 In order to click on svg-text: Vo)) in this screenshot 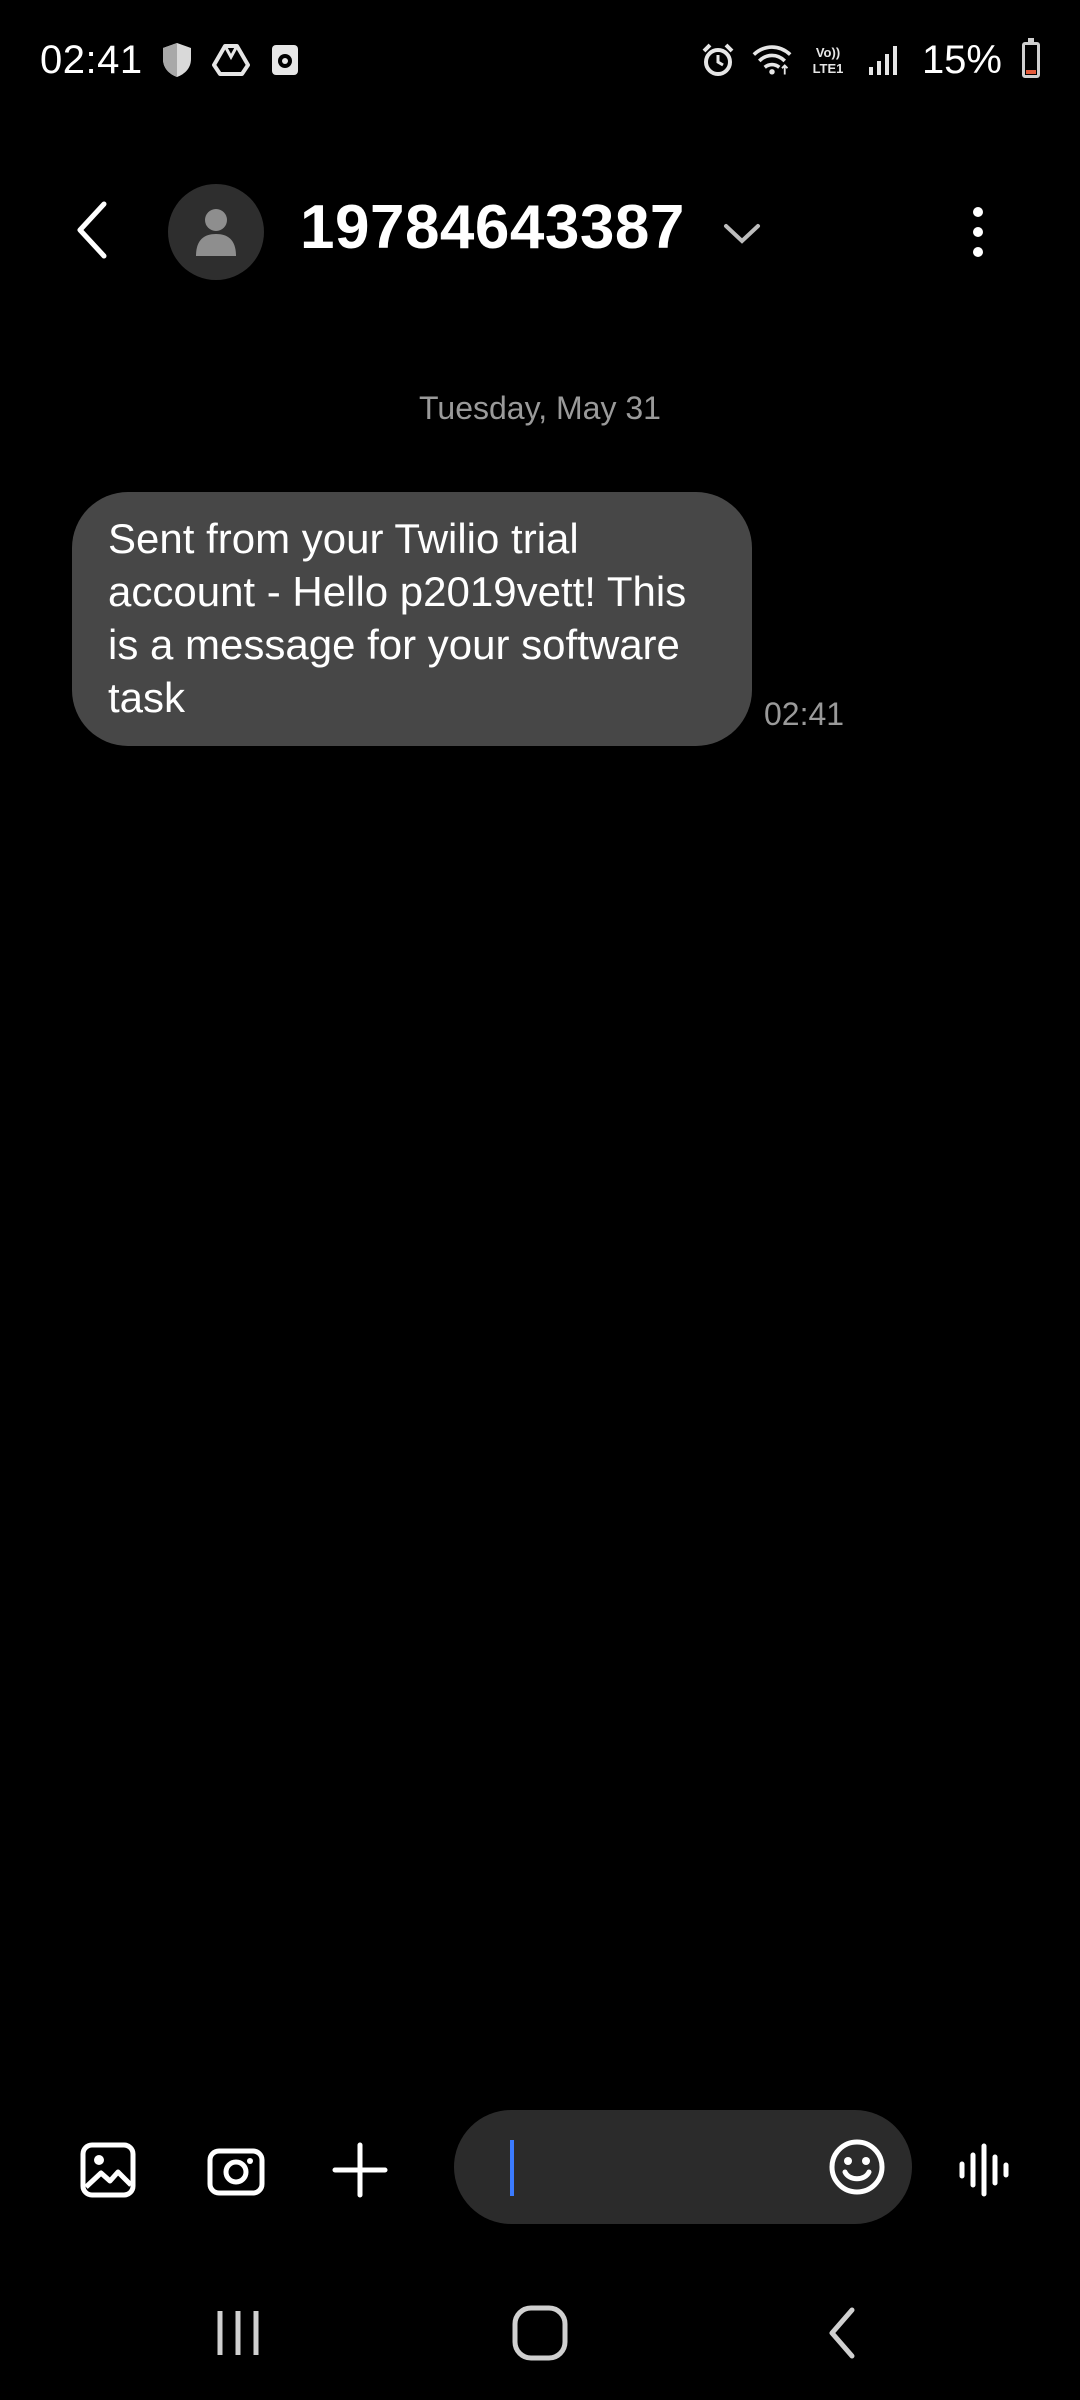, I will do `click(828, 52)`.